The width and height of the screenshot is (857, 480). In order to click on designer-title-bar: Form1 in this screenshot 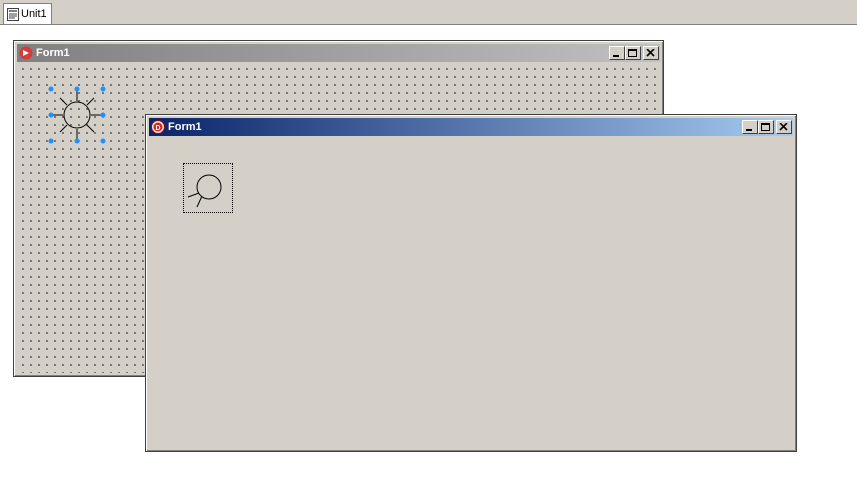, I will do `click(338, 53)`.